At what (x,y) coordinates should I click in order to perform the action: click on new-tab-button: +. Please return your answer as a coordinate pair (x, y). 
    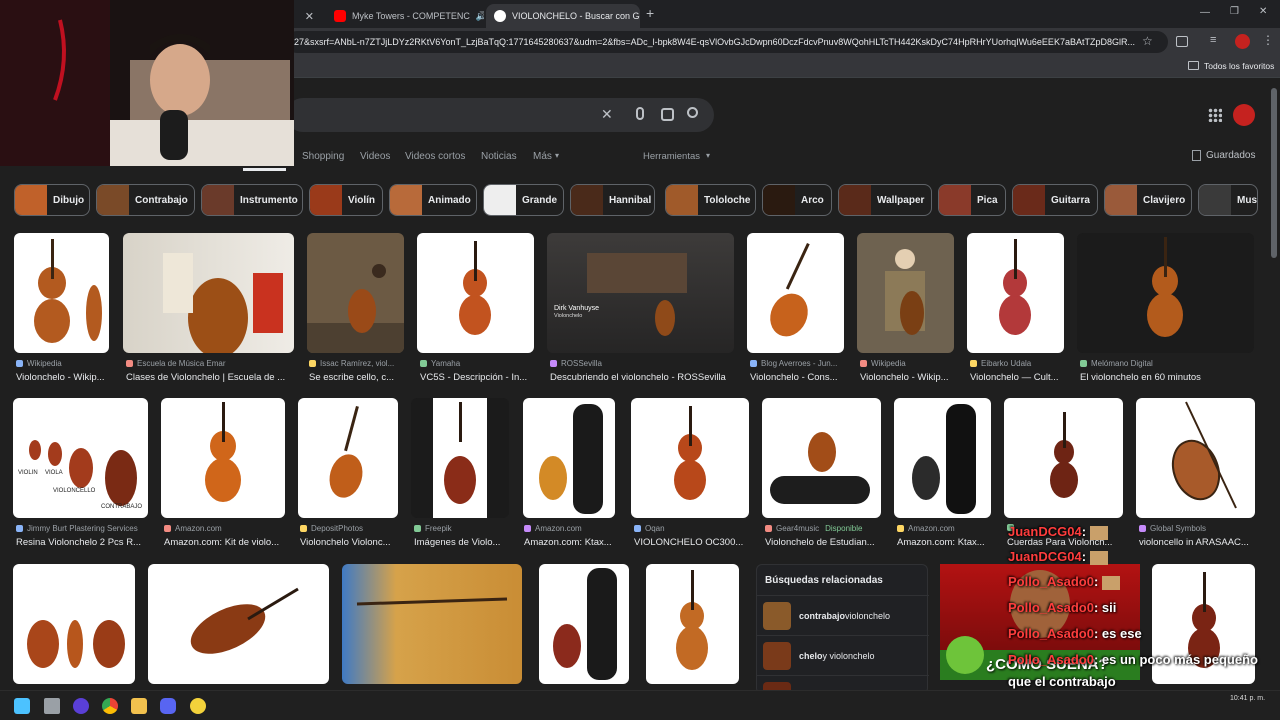
    Looking at the image, I should click on (650, 13).